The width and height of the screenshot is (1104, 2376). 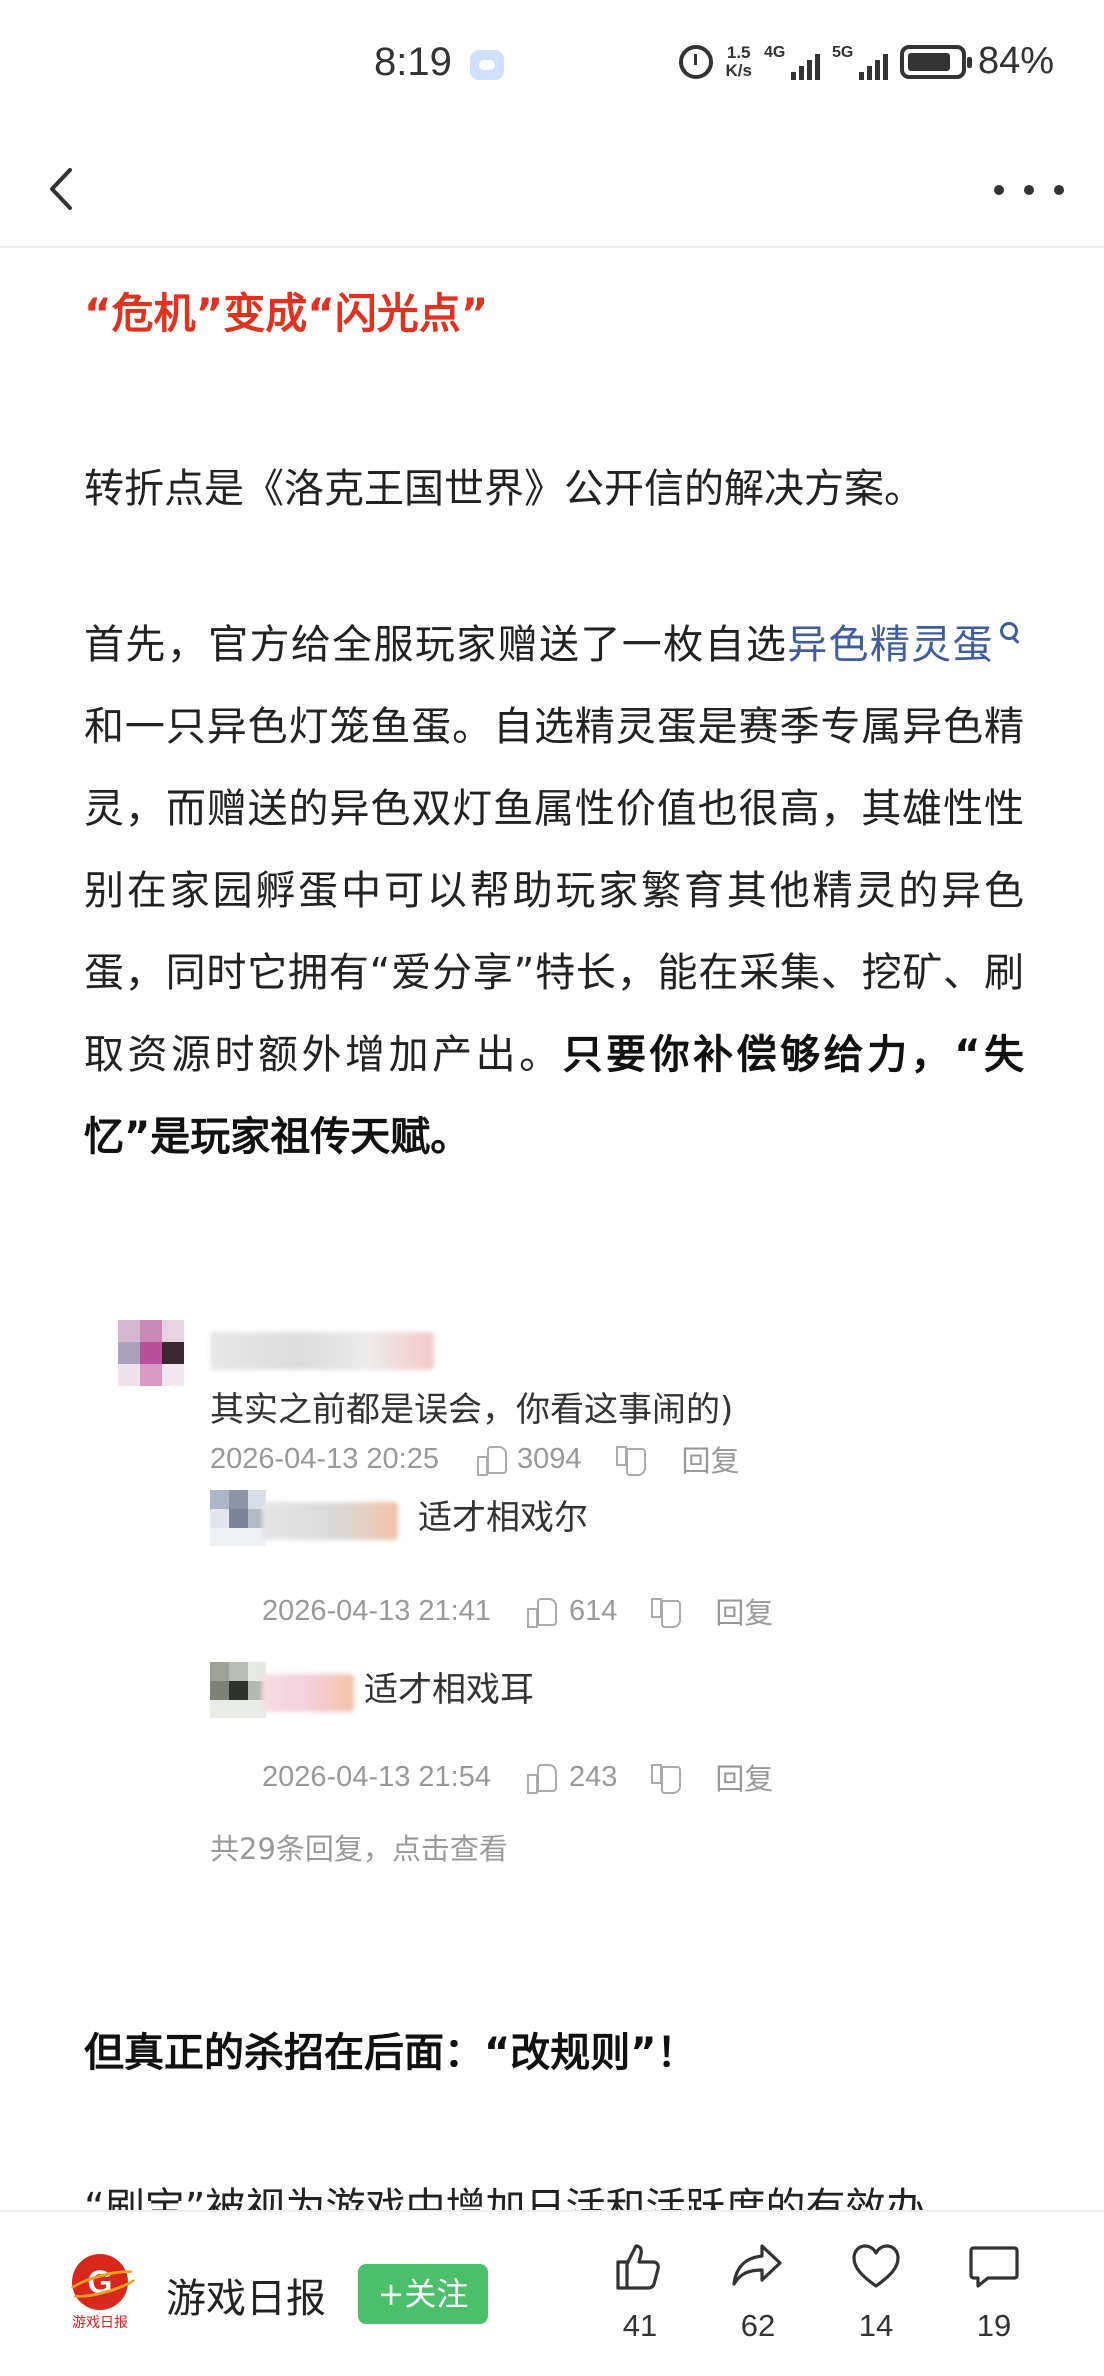 What do you see at coordinates (413, 62) in the screenshot?
I see `status-time: 8:19` at bounding box center [413, 62].